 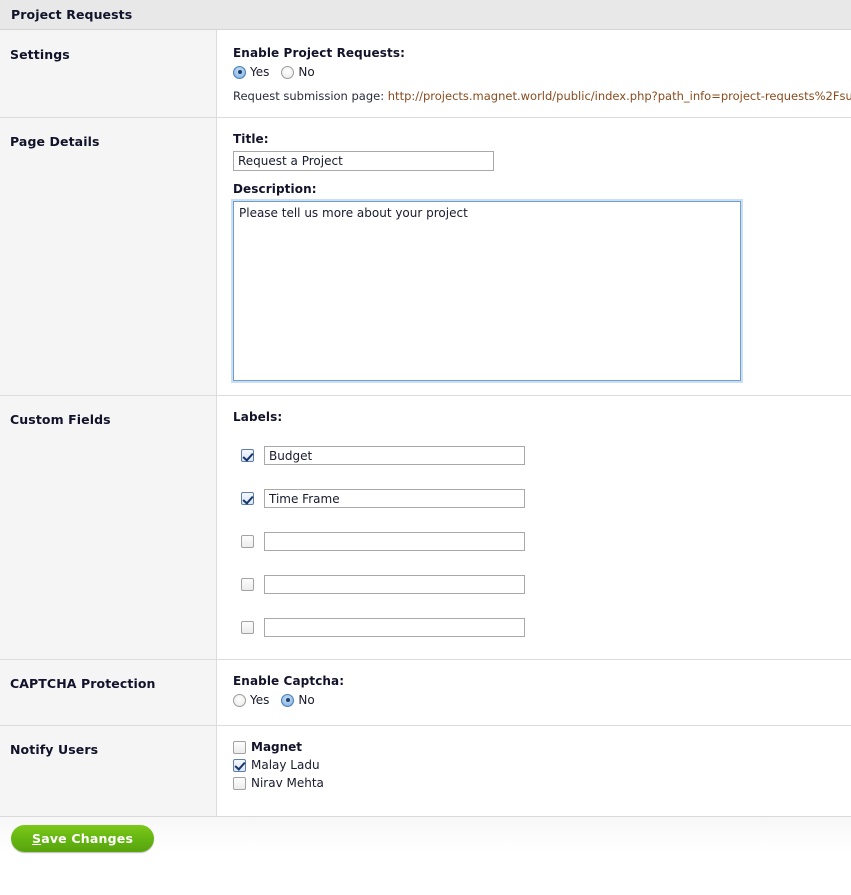 I want to click on notify-user-checkbox-malay-ladu, so click(x=239, y=765).